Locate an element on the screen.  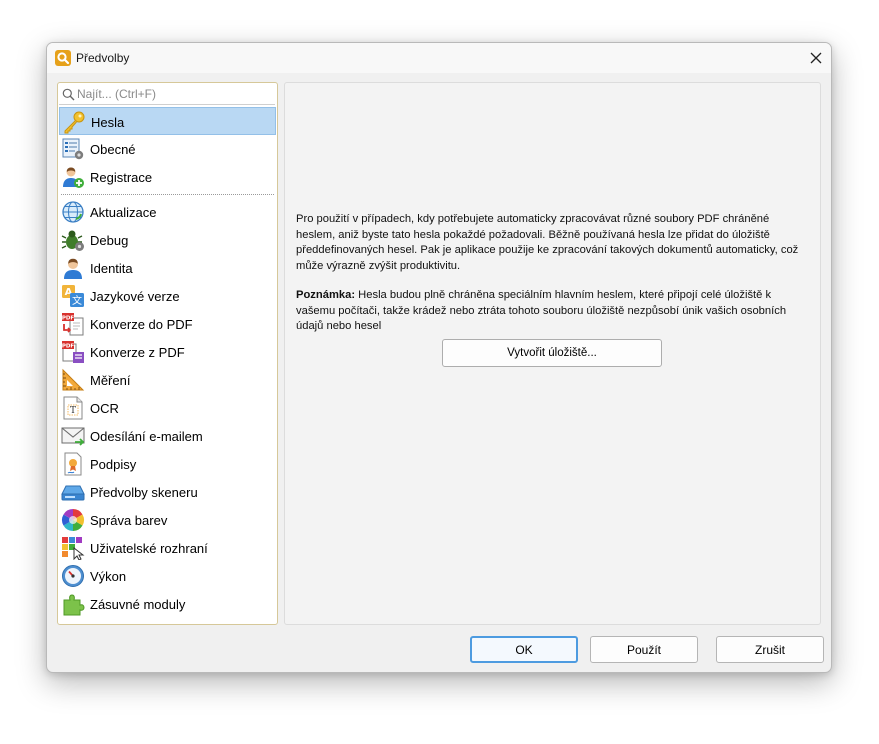
category-item-jazykove-verze: A 文 Jazykové verze is located at coordinates (167, 296).